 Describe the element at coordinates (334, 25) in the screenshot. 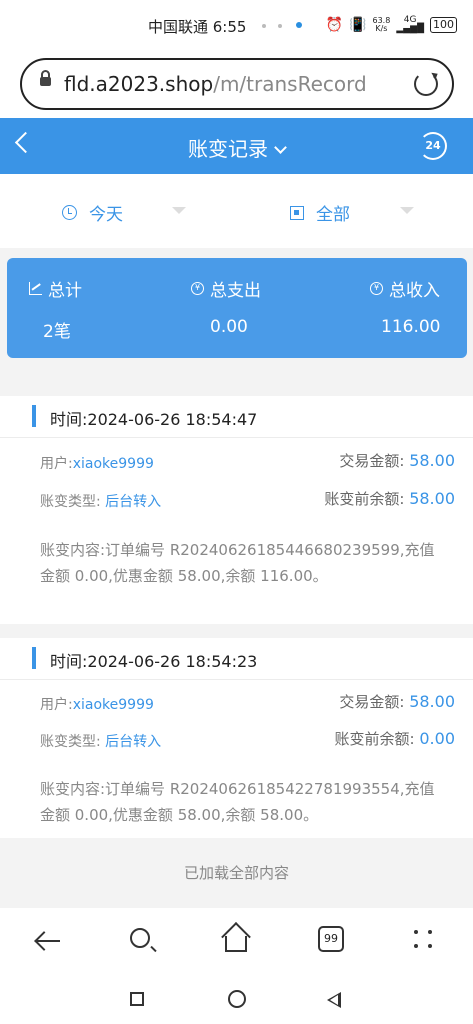

I see `alarm-icon: ⏰` at that location.